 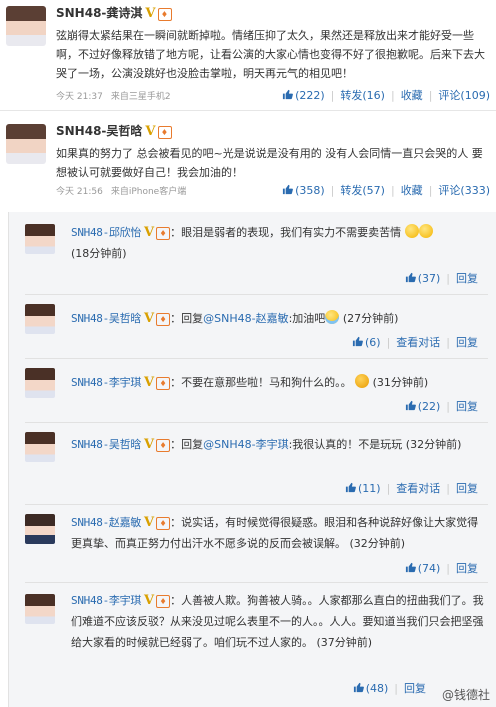 I want to click on comment-actions: (6) | 查看对话 | 回复, so click(x=415, y=342).